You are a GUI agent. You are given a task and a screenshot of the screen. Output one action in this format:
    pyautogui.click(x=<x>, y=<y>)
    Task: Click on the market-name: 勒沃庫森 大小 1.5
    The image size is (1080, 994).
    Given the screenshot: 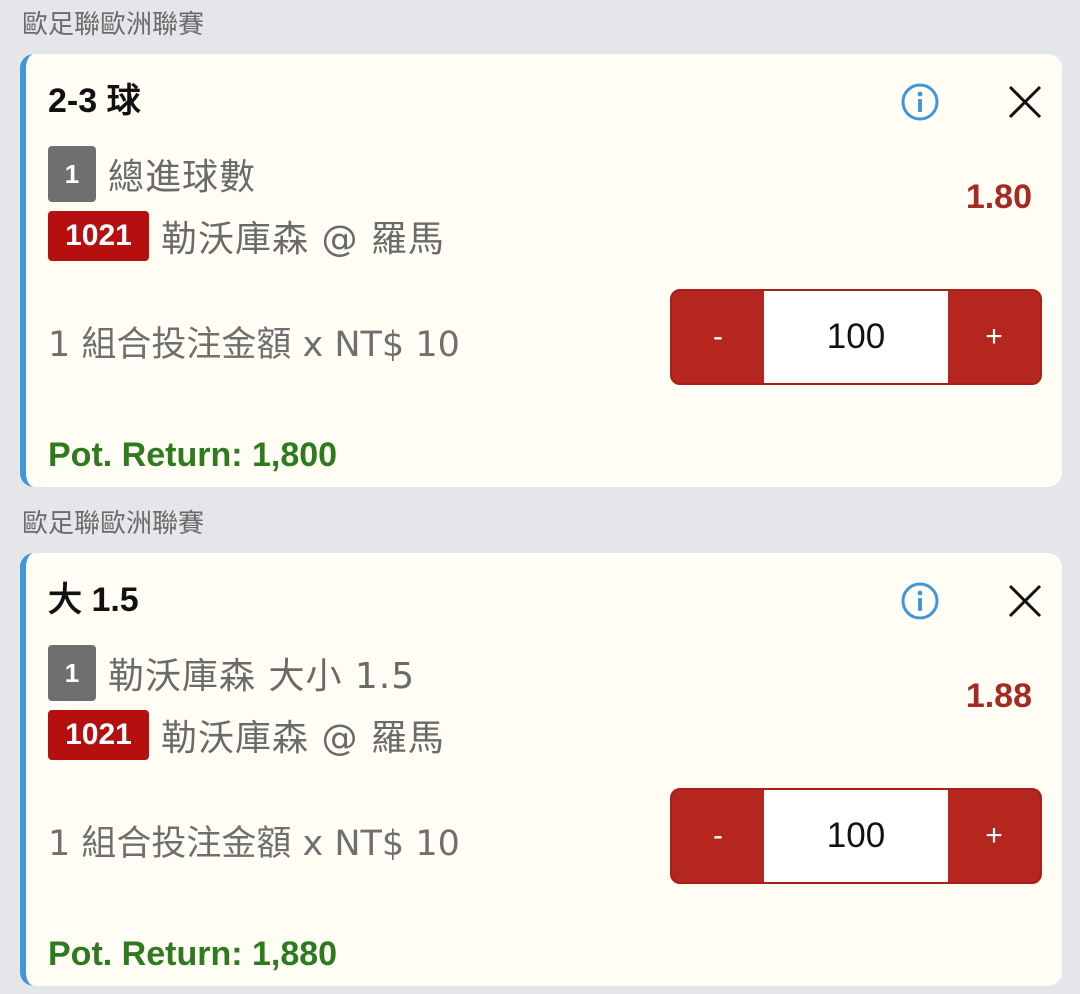 What is the action you would take?
    pyautogui.click(x=262, y=676)
    